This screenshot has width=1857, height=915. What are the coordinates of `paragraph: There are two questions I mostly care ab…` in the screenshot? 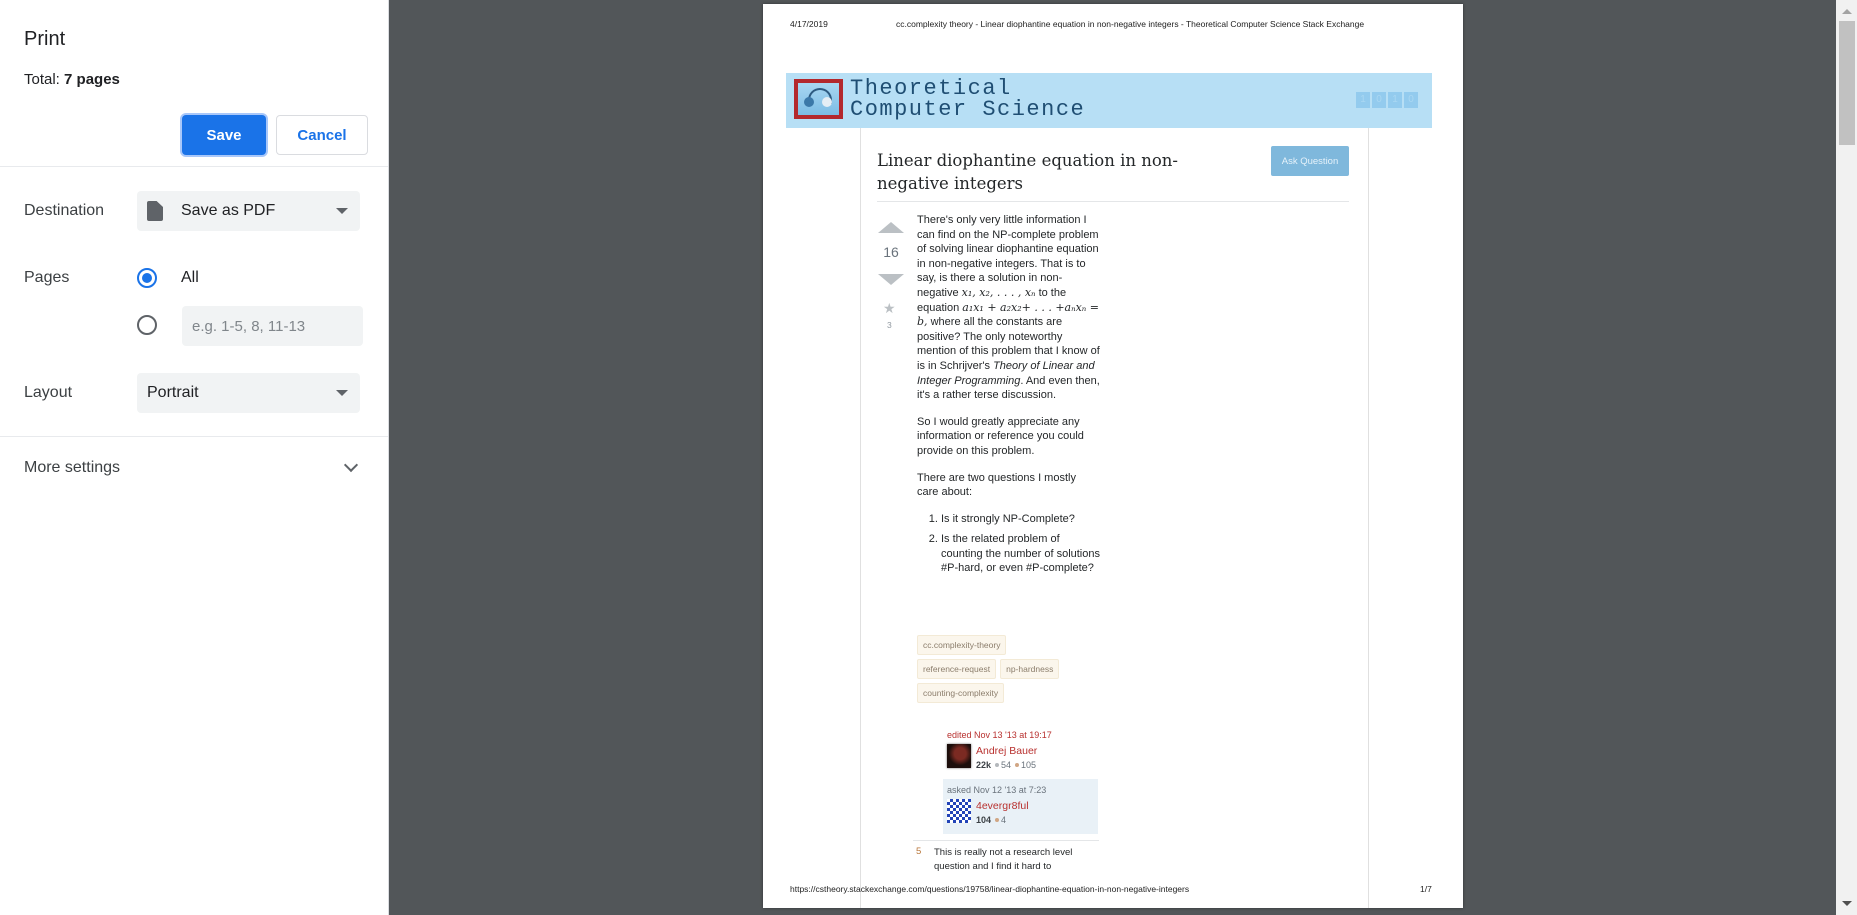 It's located at (996, 485).